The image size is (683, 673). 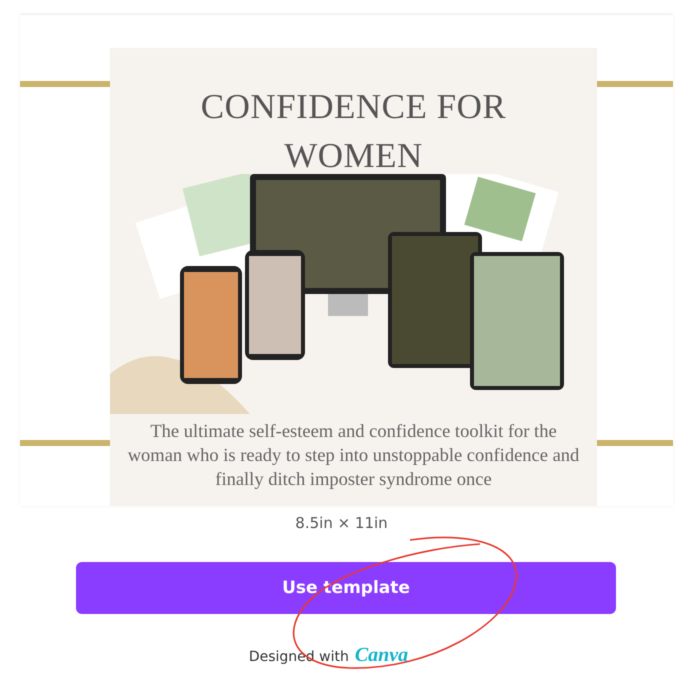 I want to click on template-title: CONFIDENCE FOR WOMEN, so click(x=354, y=131).